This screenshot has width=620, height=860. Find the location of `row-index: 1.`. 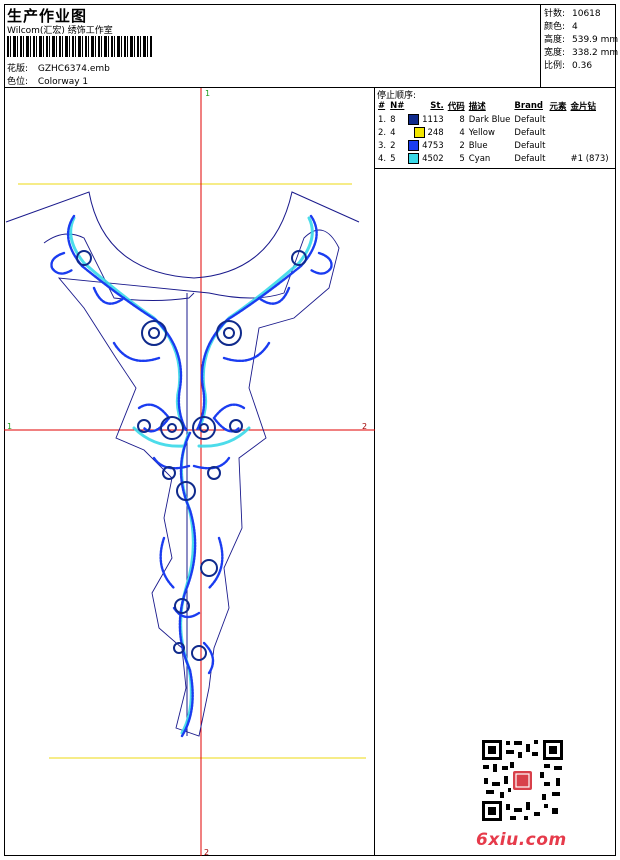

row-index: 1. is located at coordinates (382, 119).